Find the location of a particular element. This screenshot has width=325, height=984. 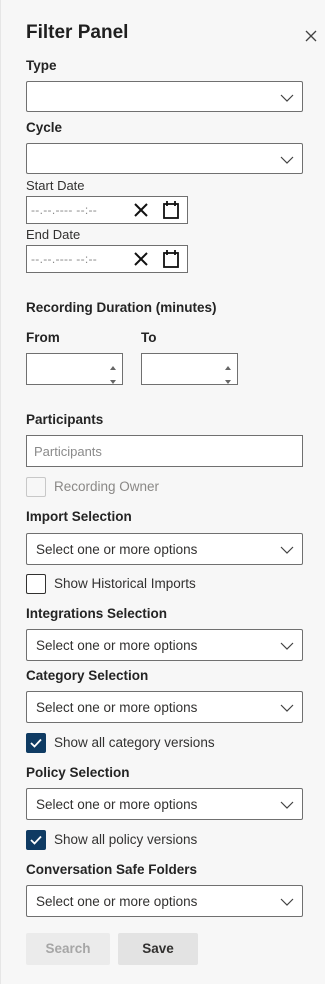

all-category-versions-checkbox is located at coordinates (36, 743).